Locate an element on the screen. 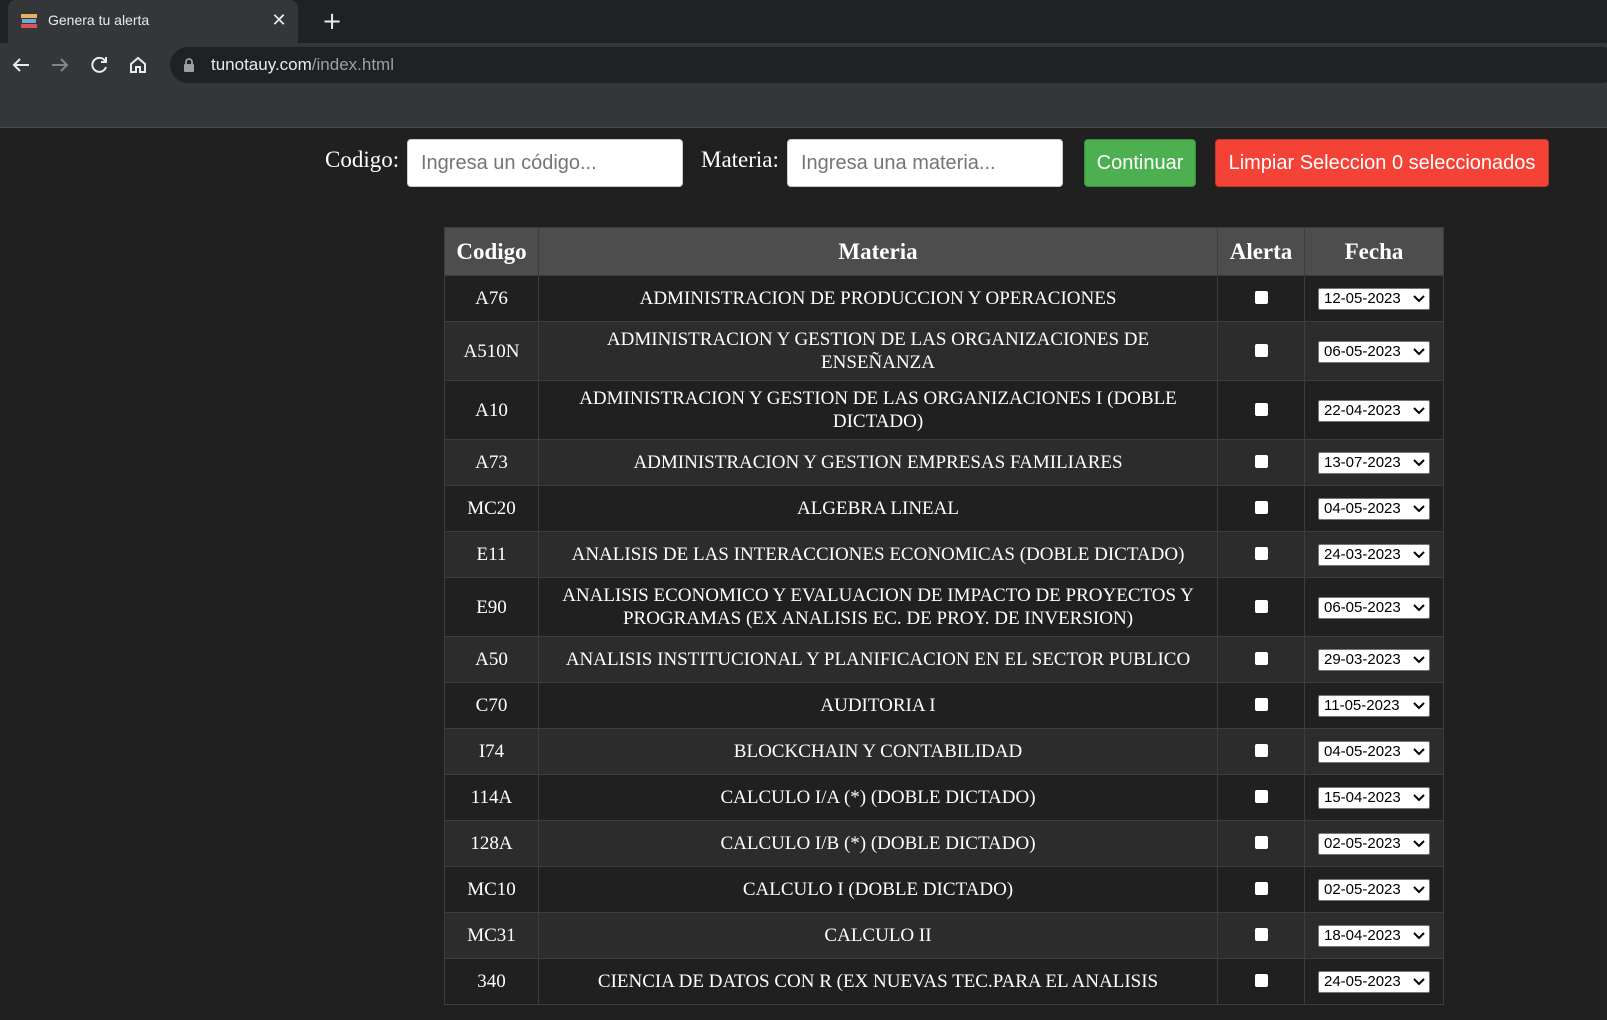 This screenshot has width=1607, height=1020. fecha-select: 22-04-2023 is located at coordinates (1374, 410).